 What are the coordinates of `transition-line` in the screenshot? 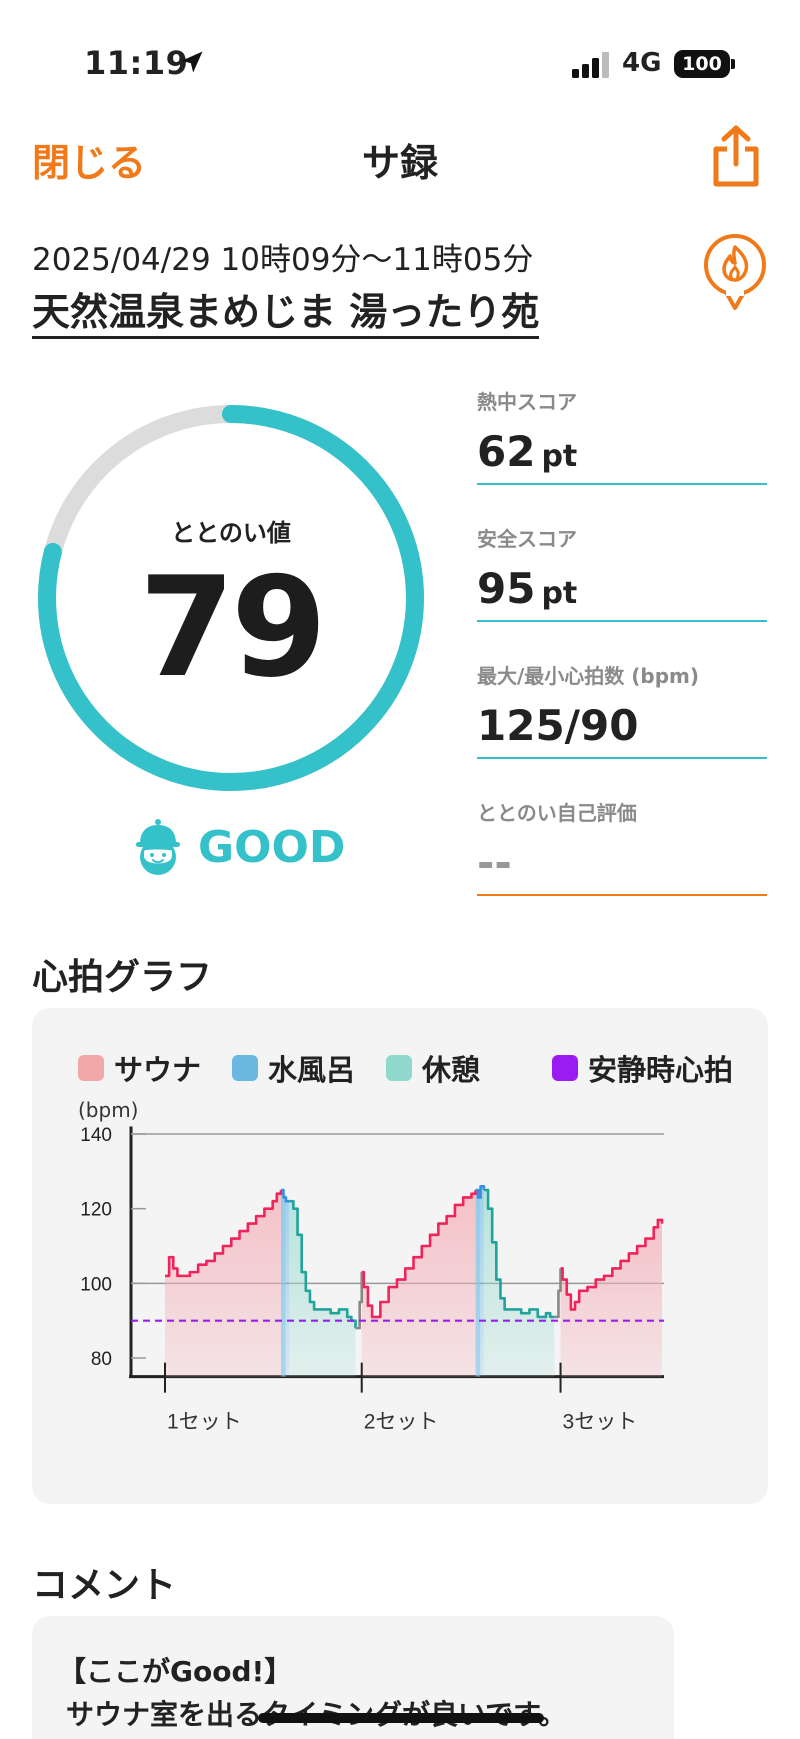 It's located at (558, 1293).